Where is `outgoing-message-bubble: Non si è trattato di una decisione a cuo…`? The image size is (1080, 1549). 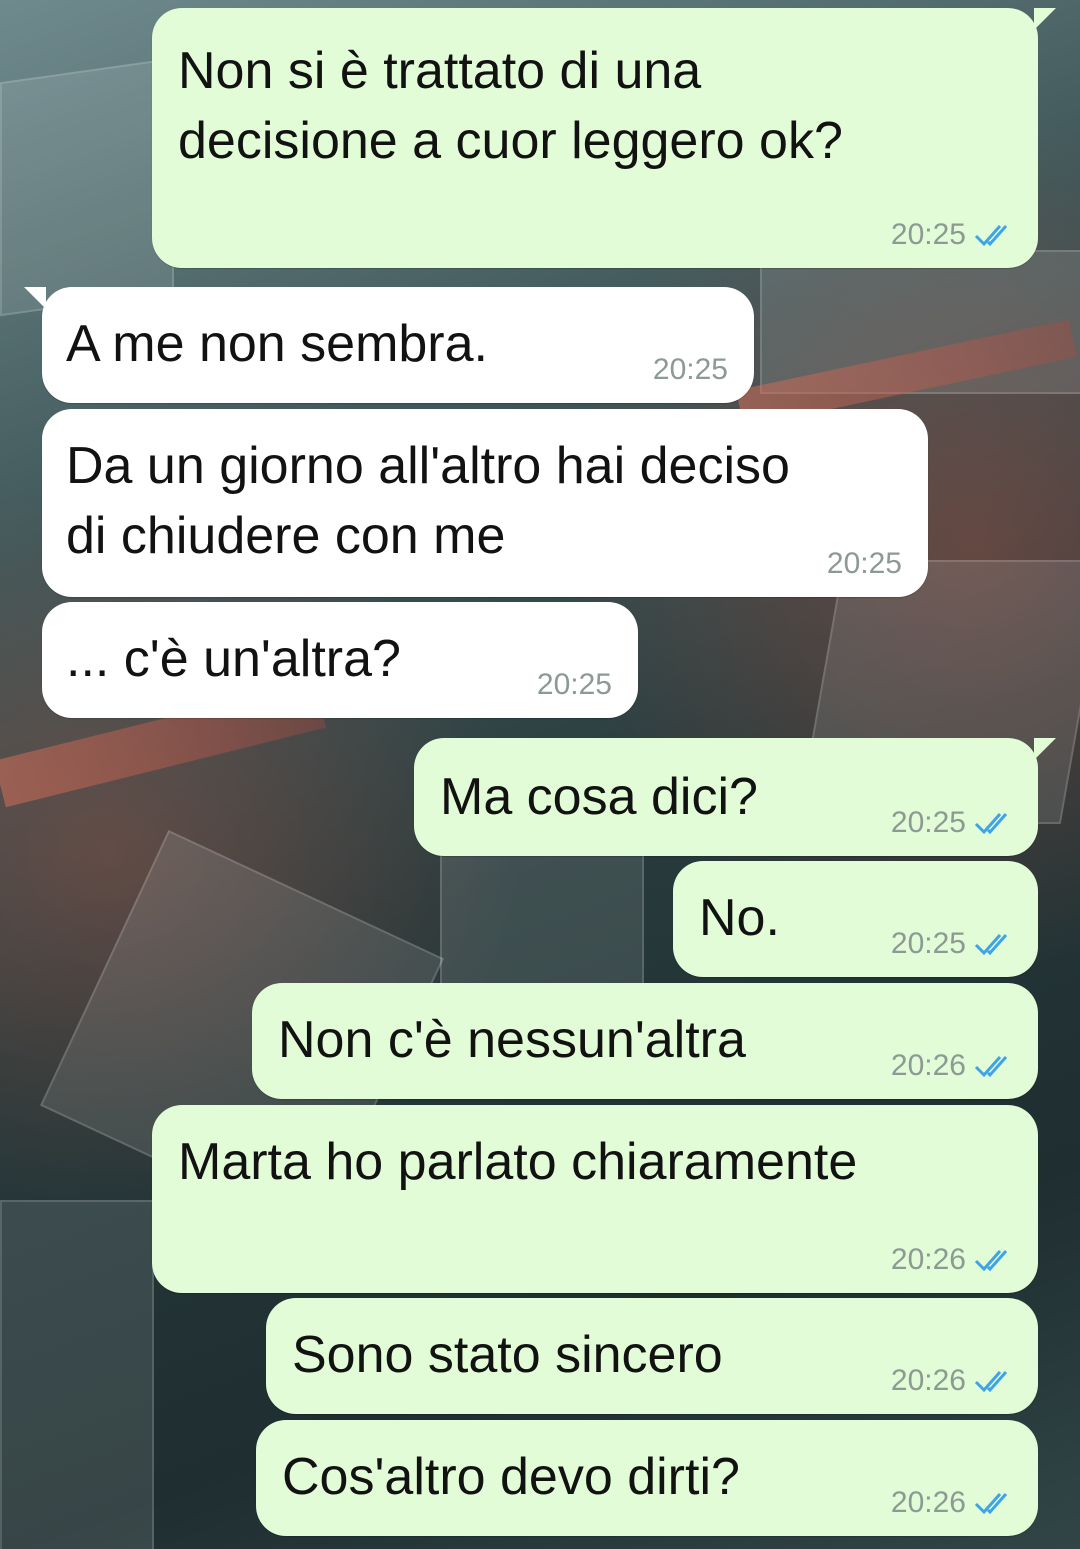
outgoing-message-bubble: Non si è trattato di una decisione a cuo… is located at coordinates (604, 138).